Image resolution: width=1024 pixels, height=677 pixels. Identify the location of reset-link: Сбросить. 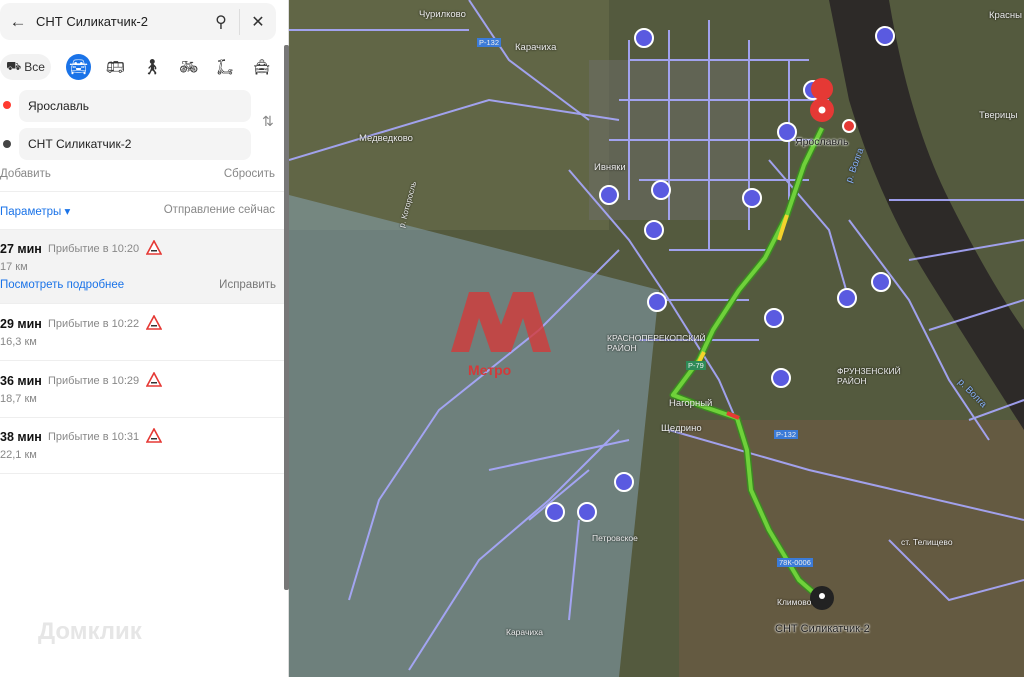
(249, 174).